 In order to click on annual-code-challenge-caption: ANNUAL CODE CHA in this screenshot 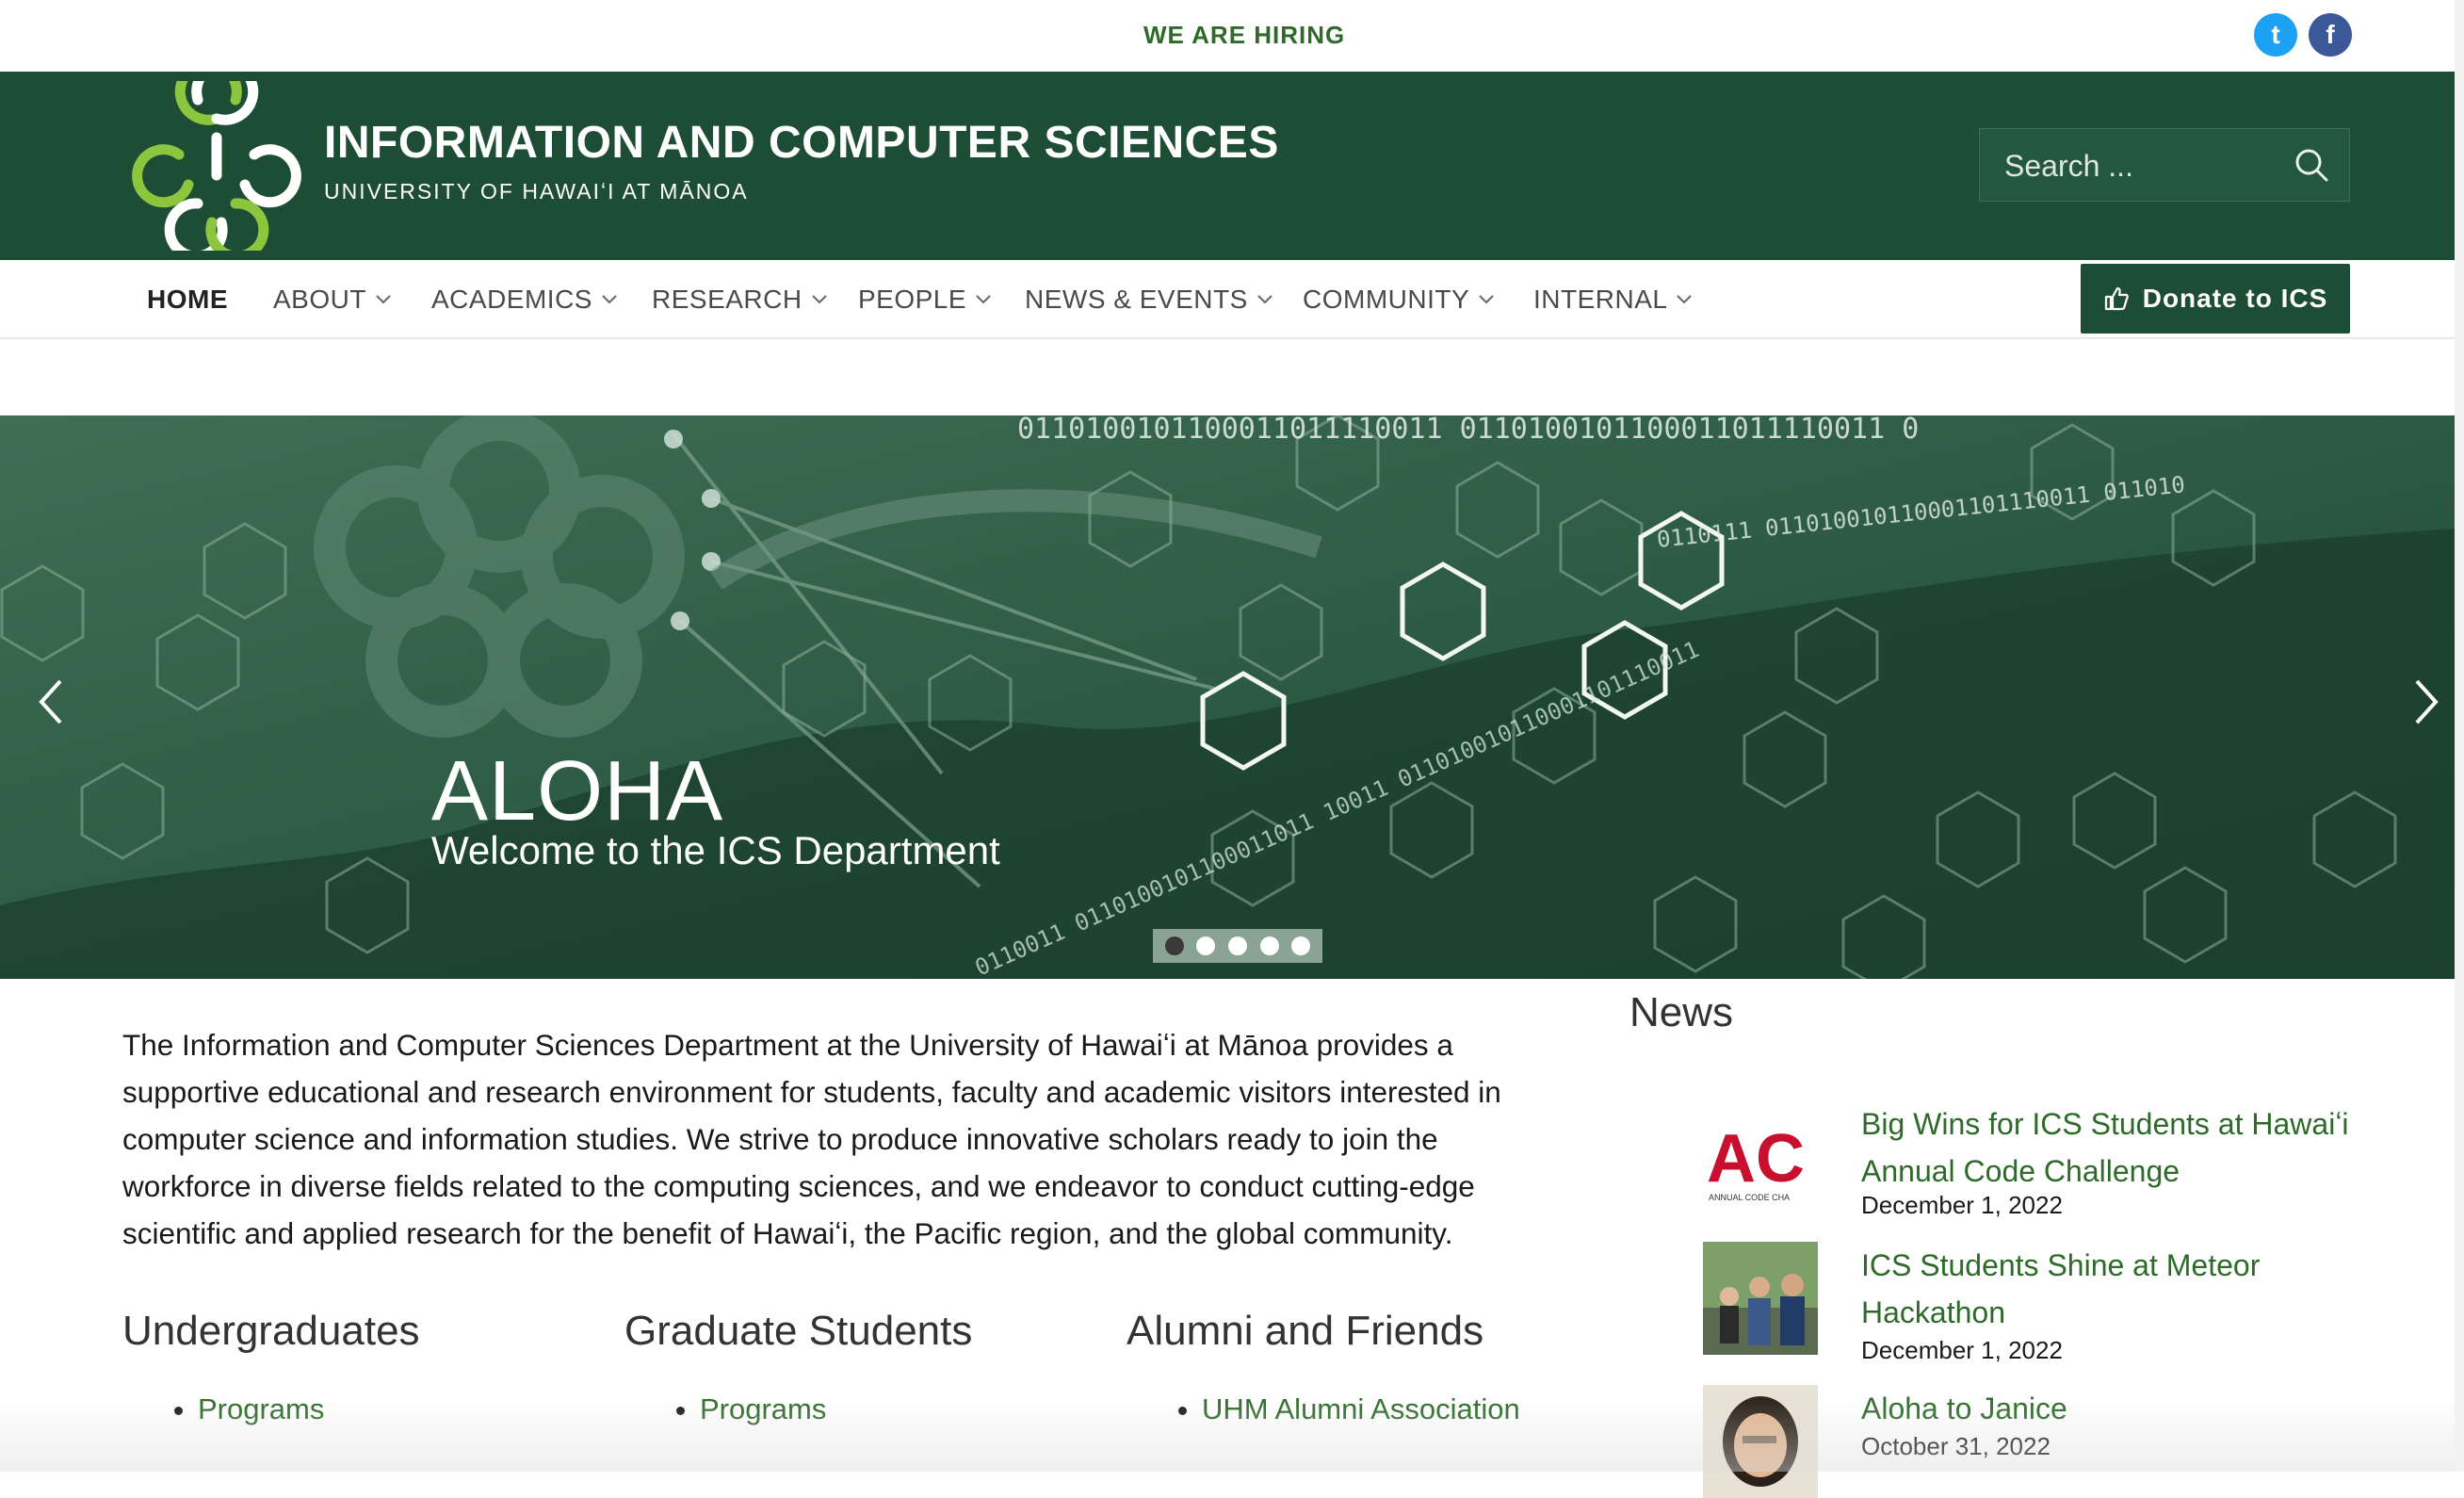, I will do `click(1749, 1197)`.